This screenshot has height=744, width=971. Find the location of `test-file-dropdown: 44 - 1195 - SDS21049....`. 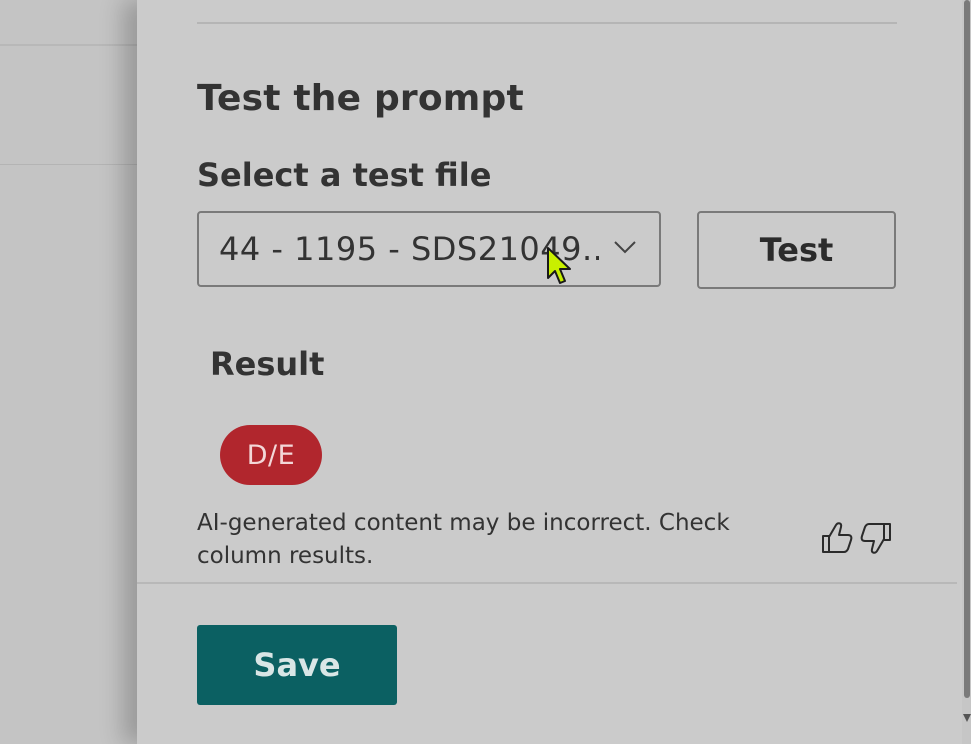

test-file-dropdown: 44 - 1195 - SDS21049.... is located at coordinates (429, 249).